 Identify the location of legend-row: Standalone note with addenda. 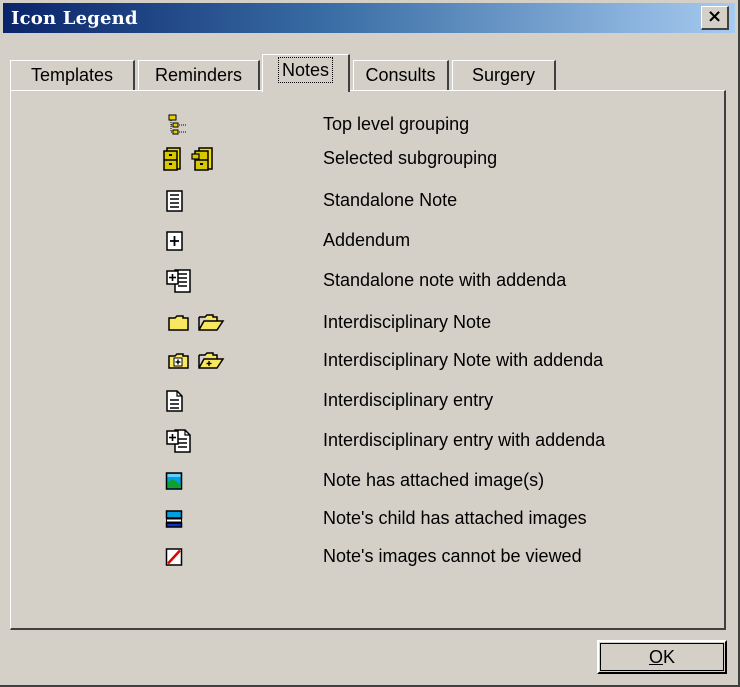
(361, 281).